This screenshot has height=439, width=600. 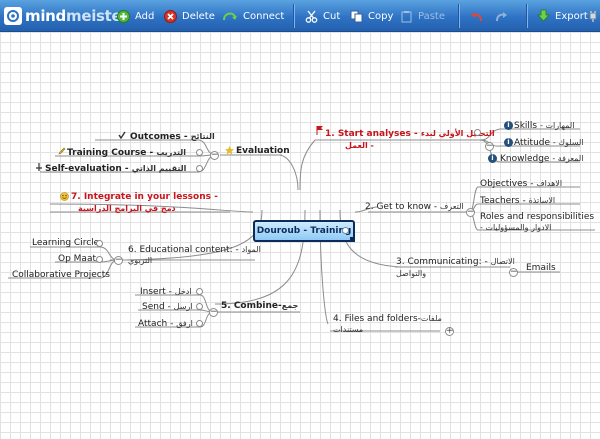 I want to click on topic-knowledge: Knowledge - المعرفة, so click(x=541, y=159).